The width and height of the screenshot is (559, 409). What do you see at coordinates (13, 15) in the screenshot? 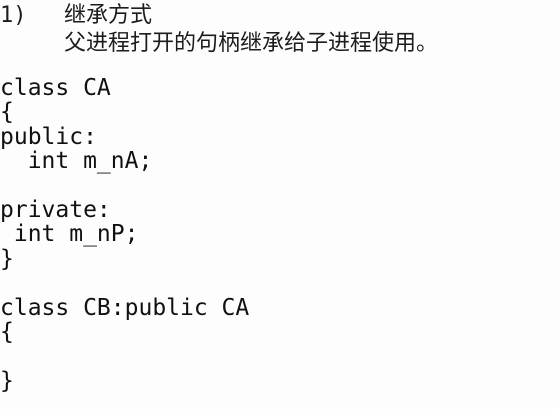
I see `section-number: 1)` at bounding box center [13, 15].